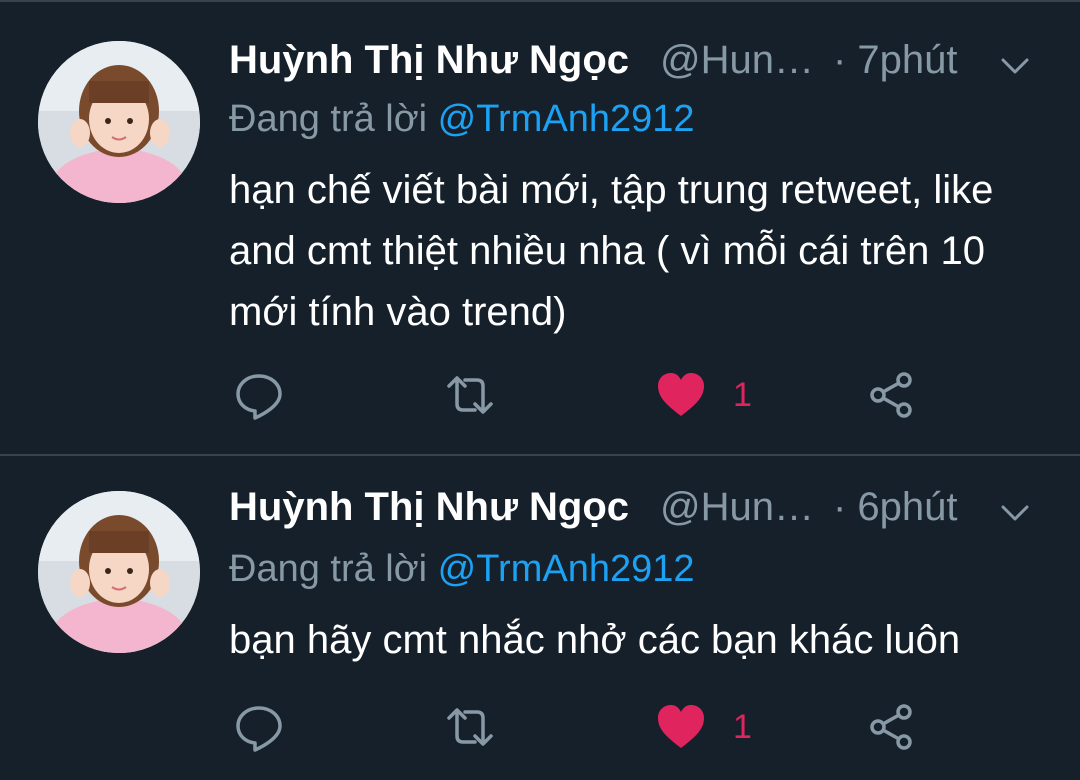 The image size is (1080, 780). Describe the element at coordinates (639, 61) in the screenshot. I see `tweet-header: Huỳnh Thị Như Ngọc @Hun… · 7phút` at that location.